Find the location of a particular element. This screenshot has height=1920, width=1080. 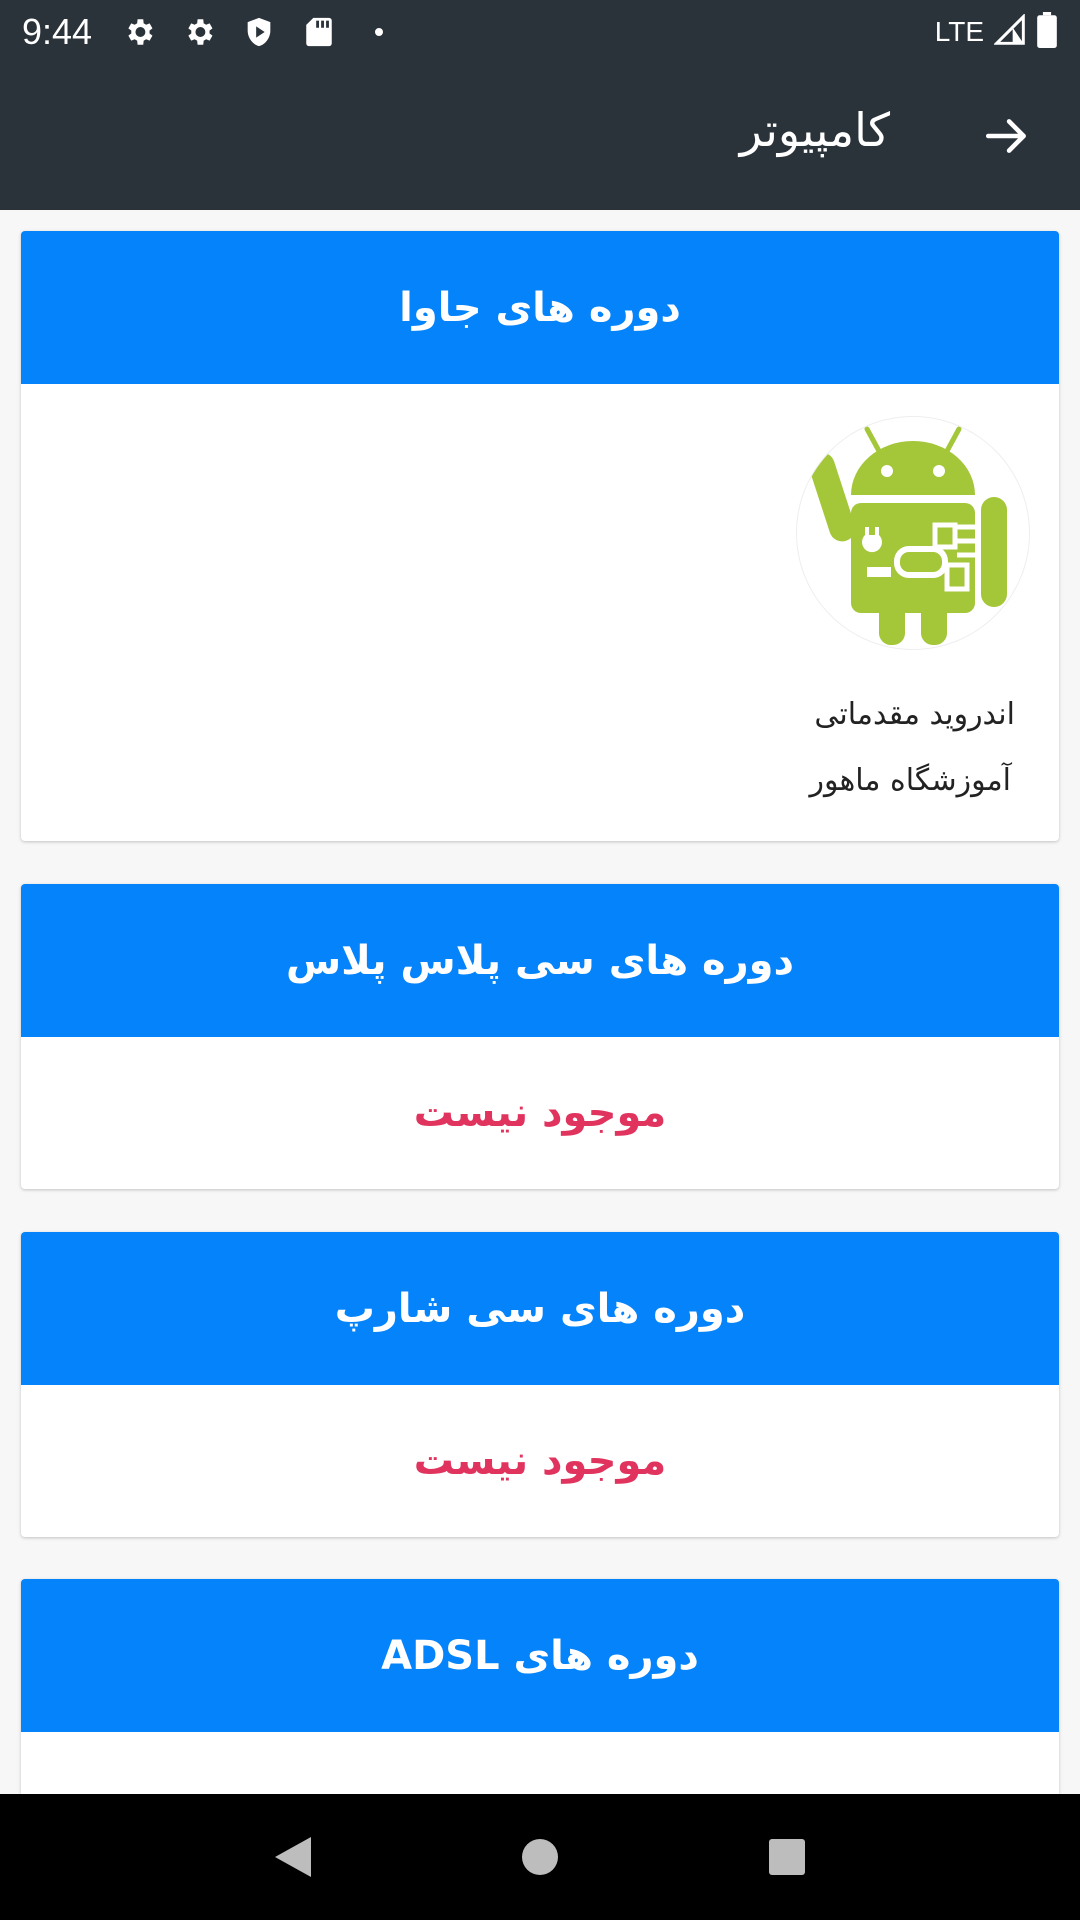

nav-back-button is located at coordinates (293, 1857).